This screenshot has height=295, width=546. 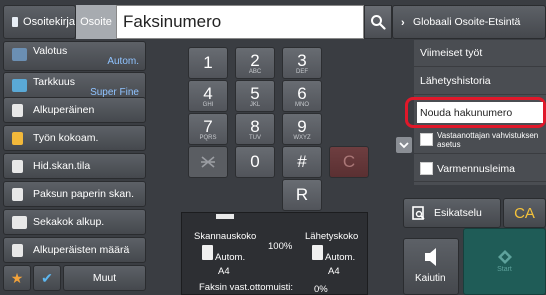 I want to click on key-4-digit: 4, so click(x=208, y=93).